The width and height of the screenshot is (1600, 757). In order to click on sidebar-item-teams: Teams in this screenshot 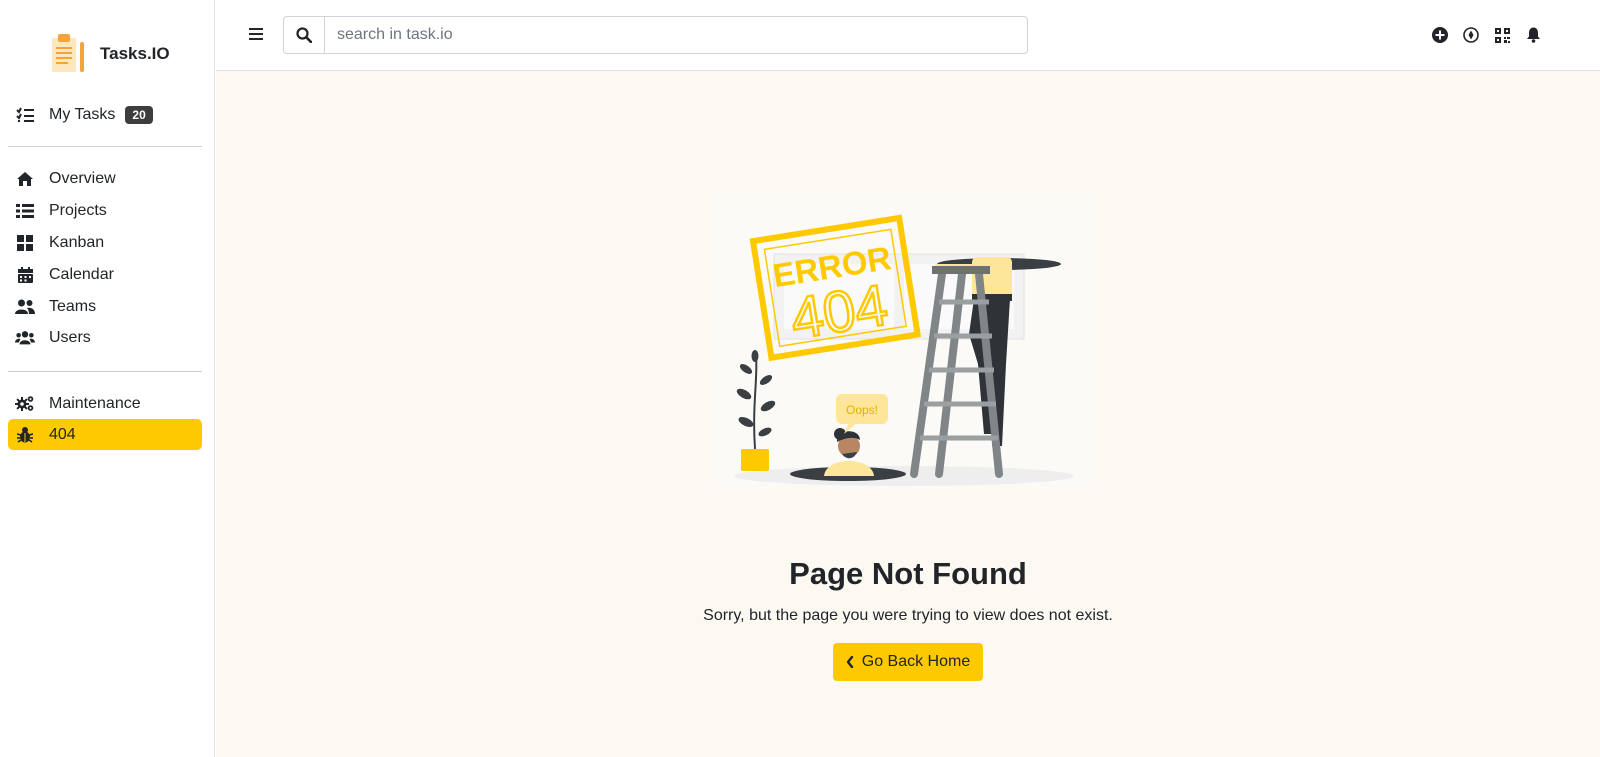, I will do `click(105, 306)`.